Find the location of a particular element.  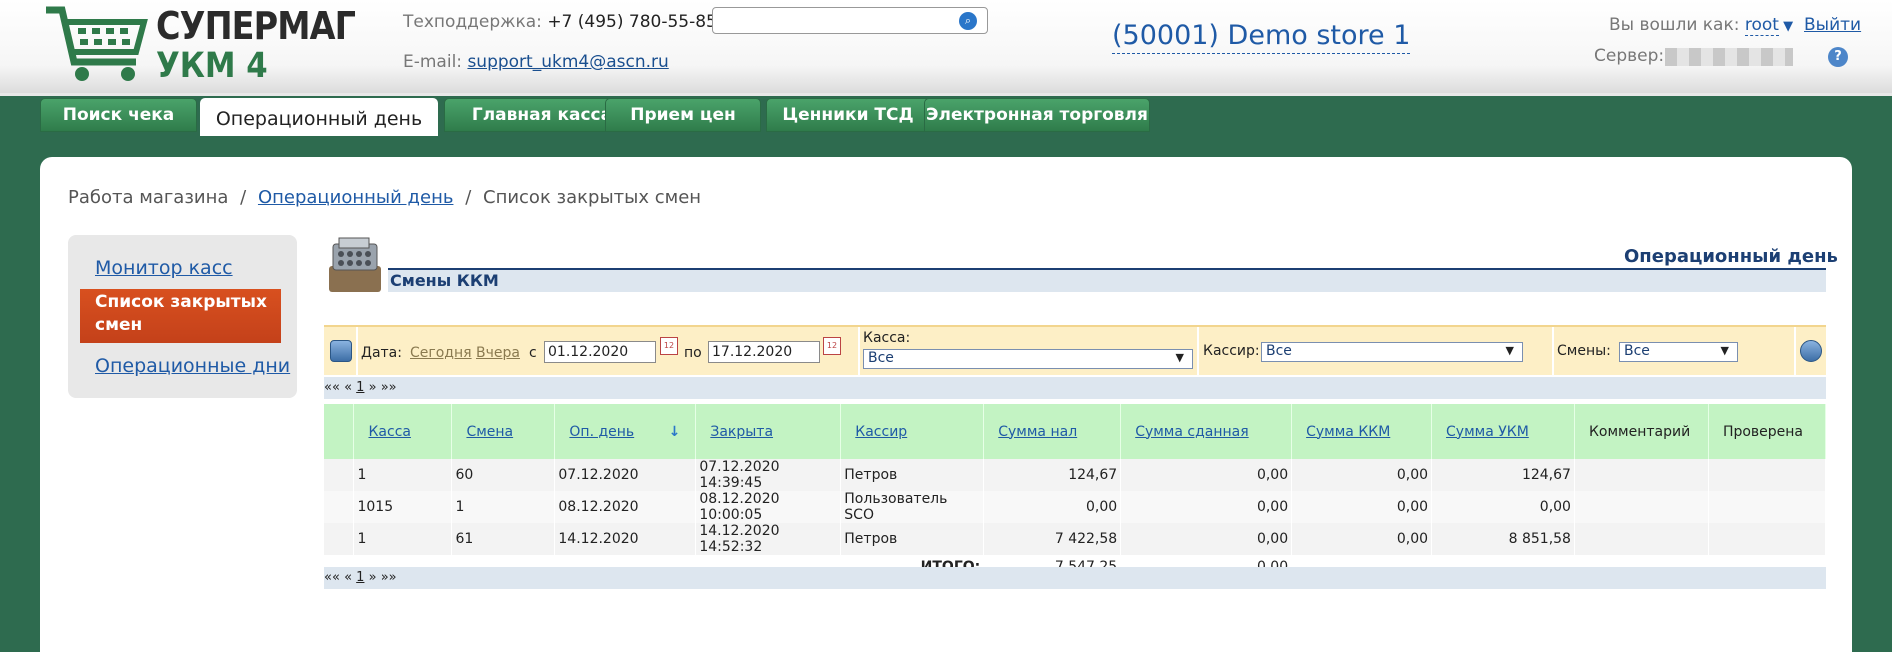

col-cashier: Кассир is located at coordinates (912, 431).